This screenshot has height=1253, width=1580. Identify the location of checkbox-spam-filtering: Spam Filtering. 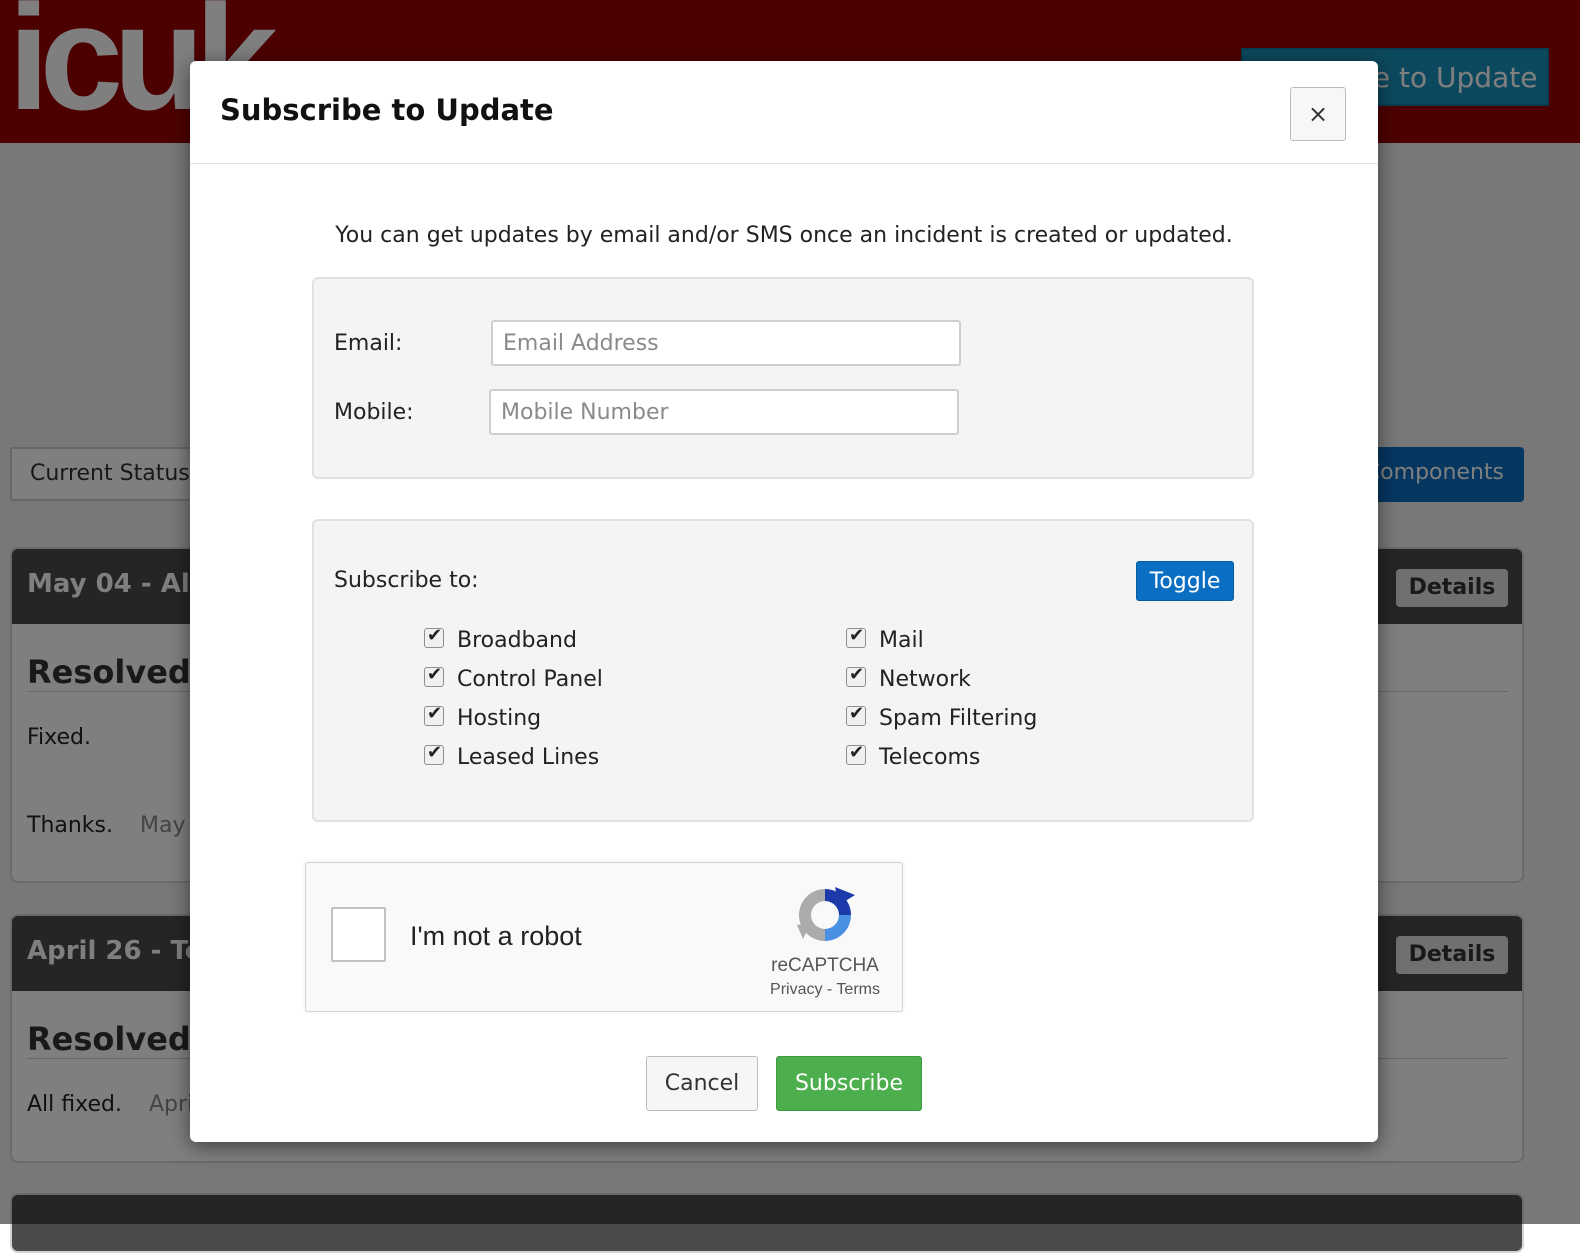
(942, 717).